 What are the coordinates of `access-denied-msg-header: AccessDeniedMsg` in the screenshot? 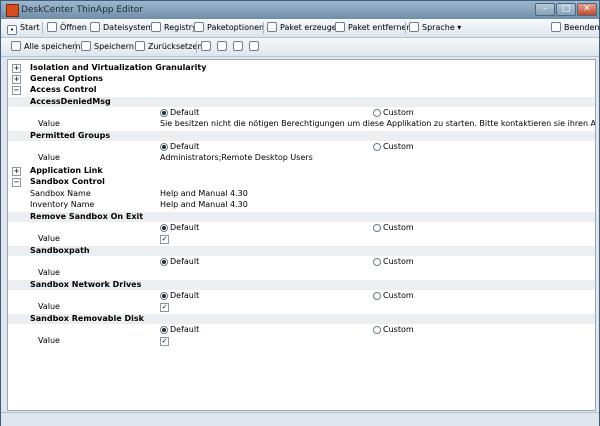 It's located at (301, 102).